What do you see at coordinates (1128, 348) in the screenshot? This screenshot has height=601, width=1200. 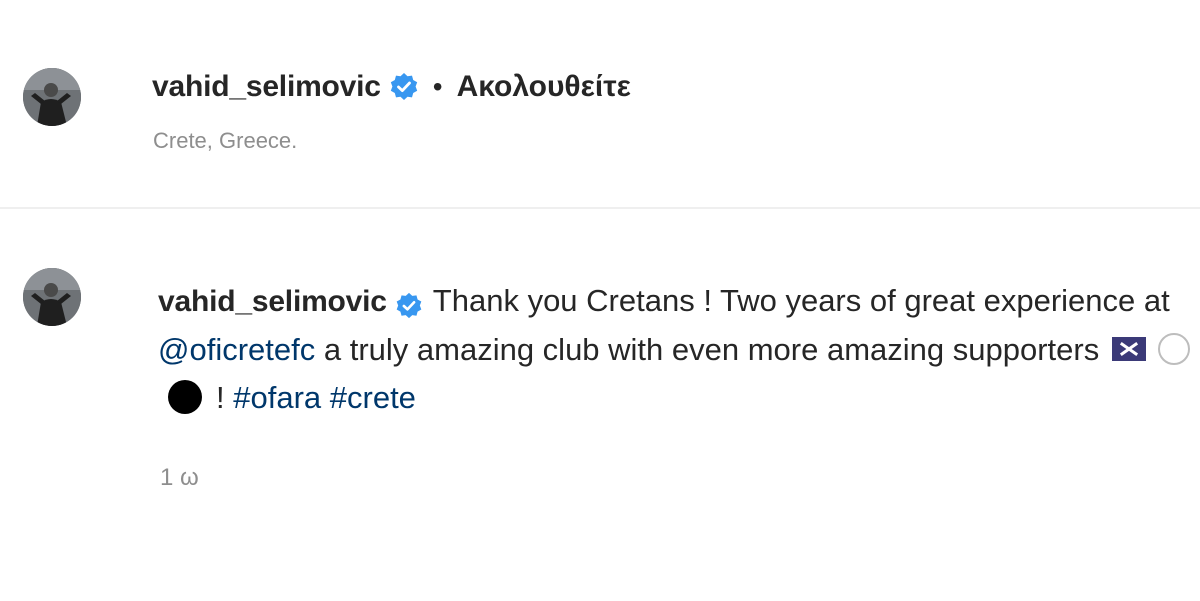 I see `flag-emoji-icon` at bounding box center [1128, 348].